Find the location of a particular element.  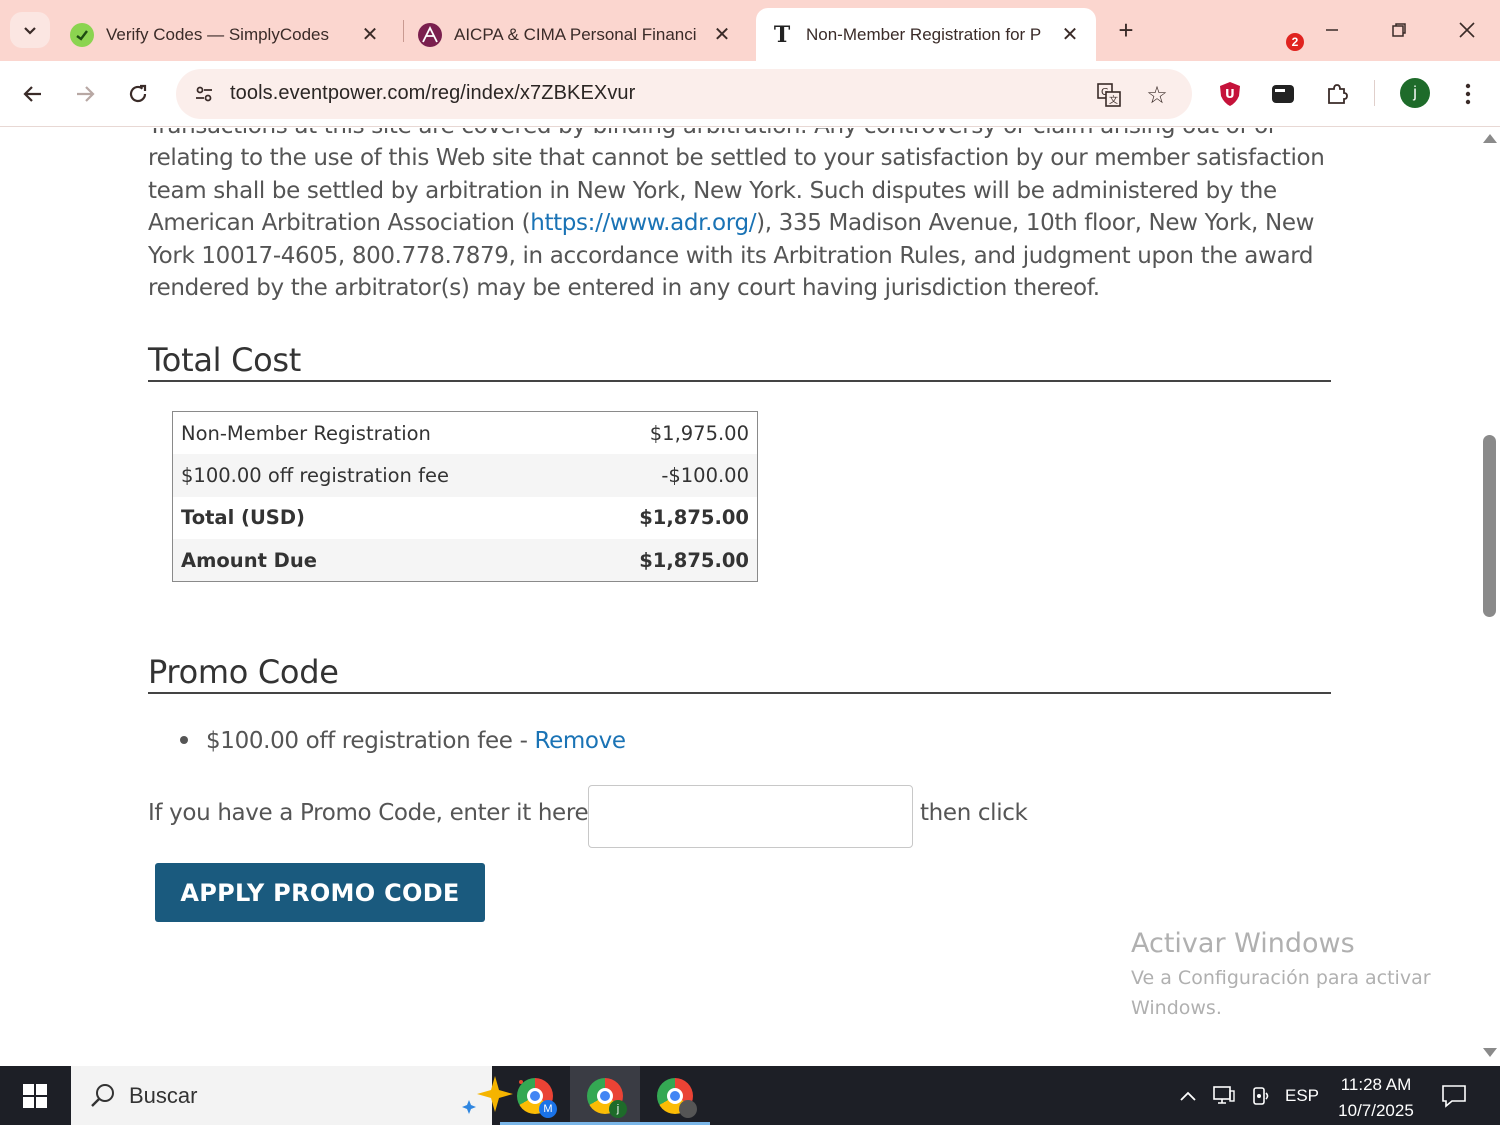

translate-icon: G文 is located at coordinates (1109, 95).